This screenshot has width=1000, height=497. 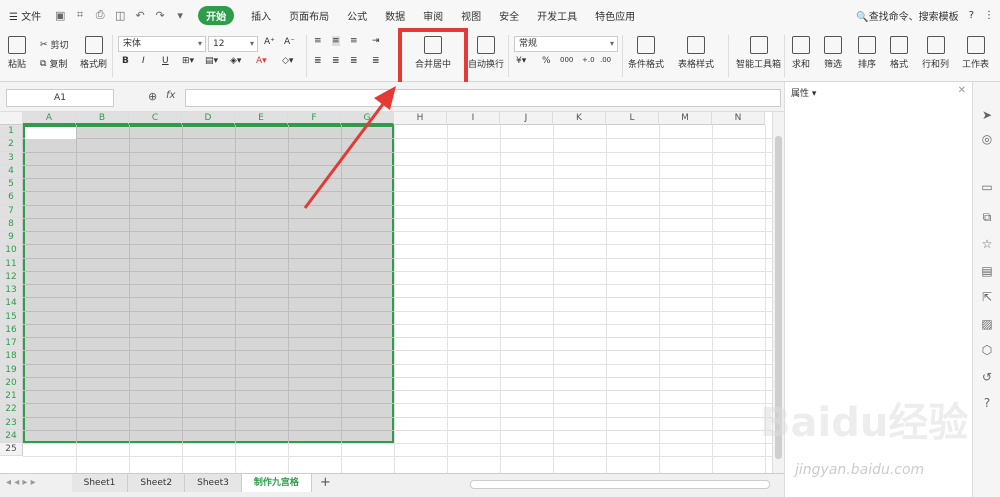 What do you see at coordinates (11, 370) in the screenshot?
I see `row-header-19: 19` at bounding box center [11, 370].